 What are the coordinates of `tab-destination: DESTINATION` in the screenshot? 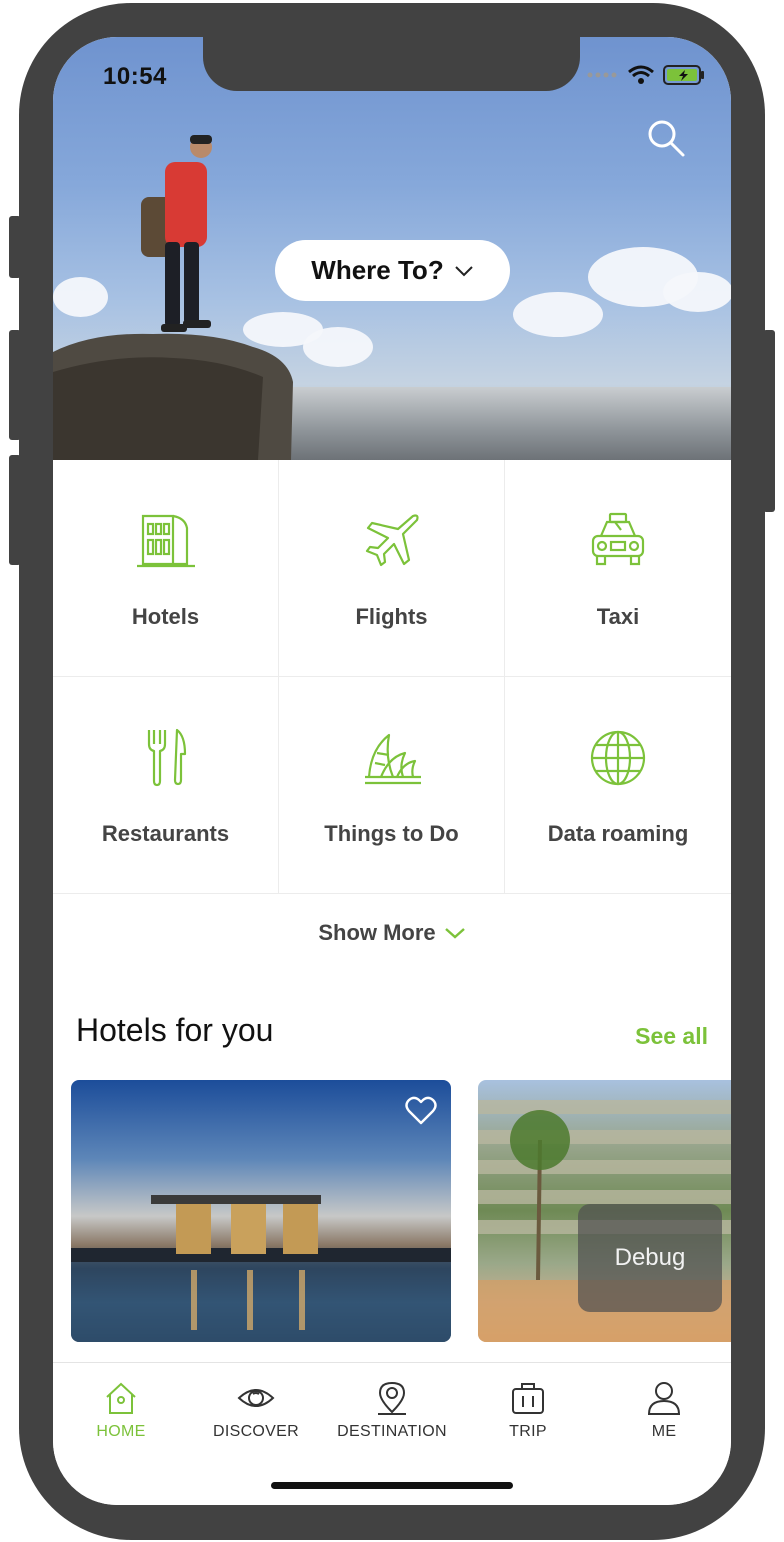 It's located at (392, 1408).